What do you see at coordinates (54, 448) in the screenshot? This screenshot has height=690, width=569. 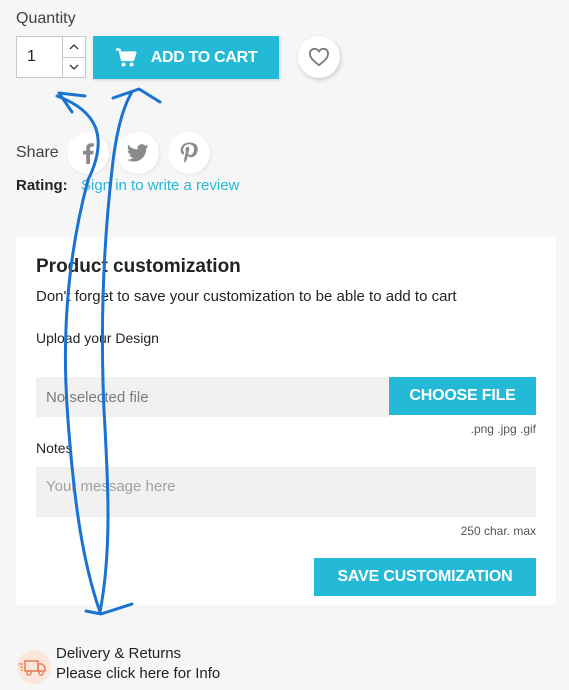 I see `notes-label: Notes` at bounding box center [54, 448].